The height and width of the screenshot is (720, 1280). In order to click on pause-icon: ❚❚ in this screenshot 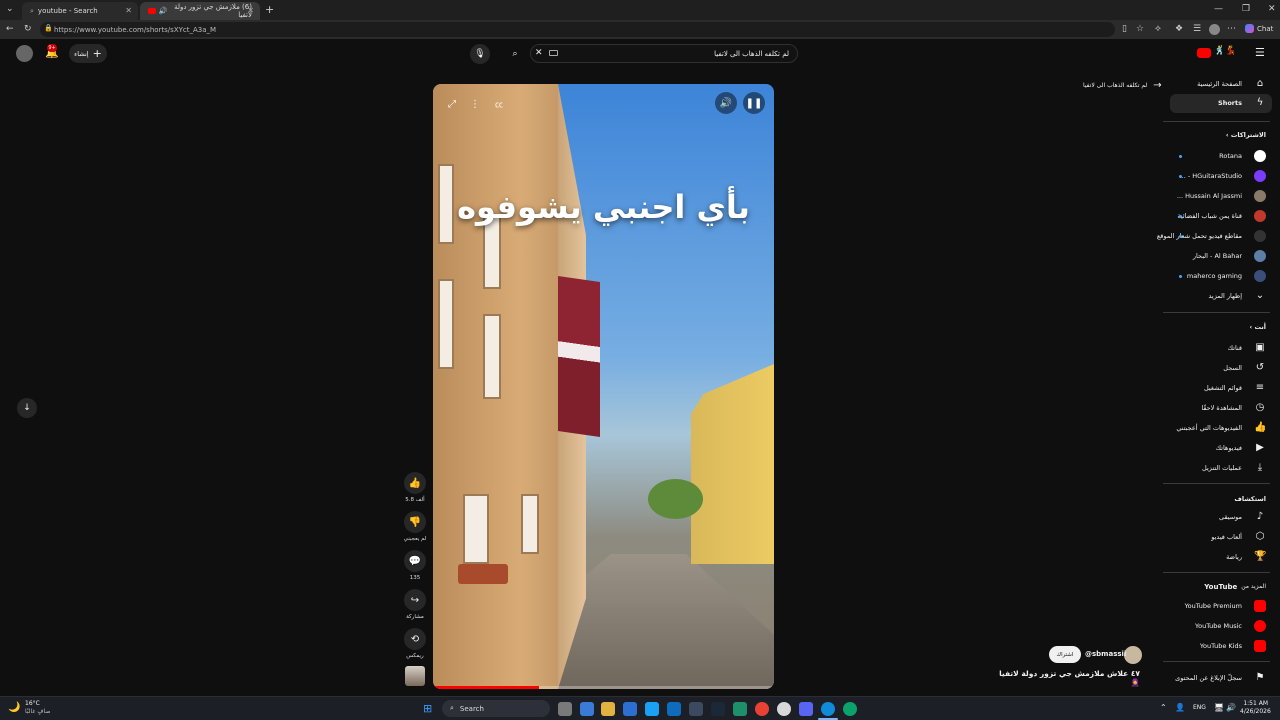, I will do `click(754, 103)`.